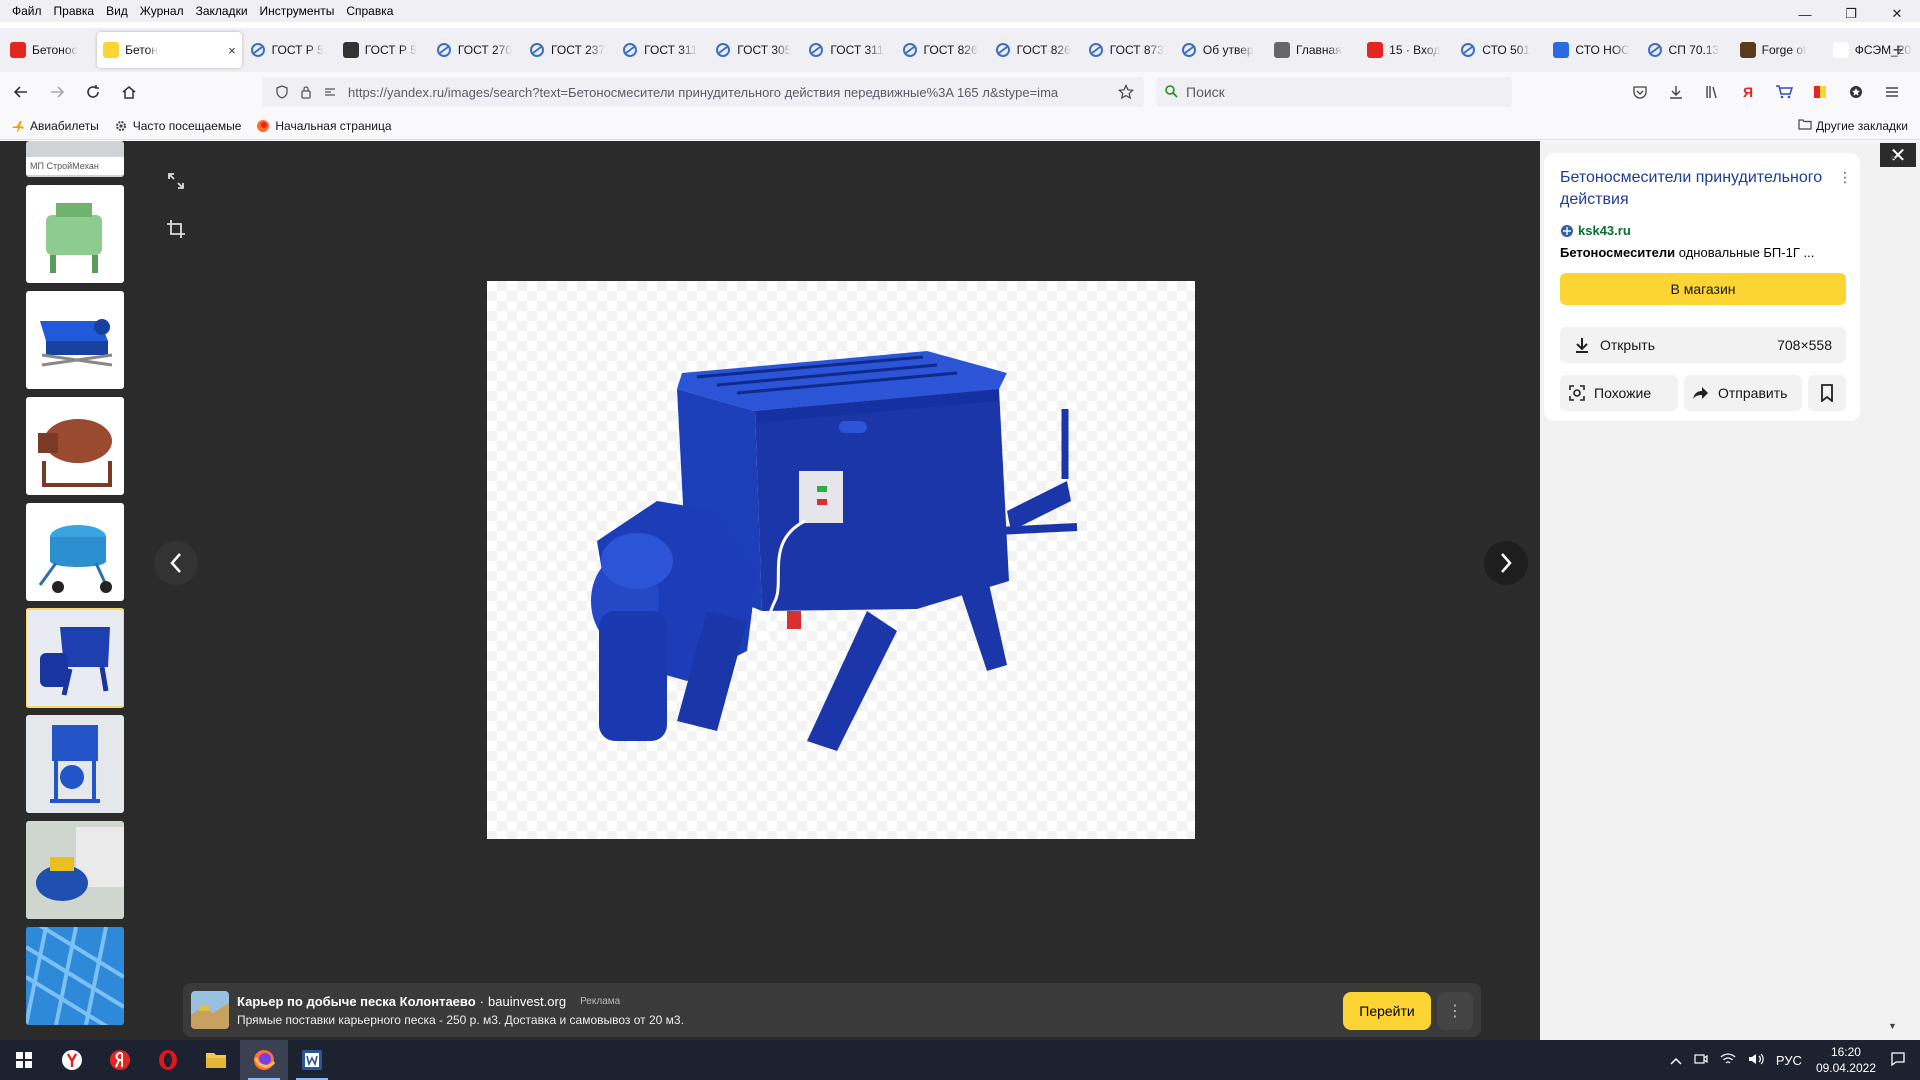  I want to click on browser-tab: ГОСТ 873, so click(1127, 50).